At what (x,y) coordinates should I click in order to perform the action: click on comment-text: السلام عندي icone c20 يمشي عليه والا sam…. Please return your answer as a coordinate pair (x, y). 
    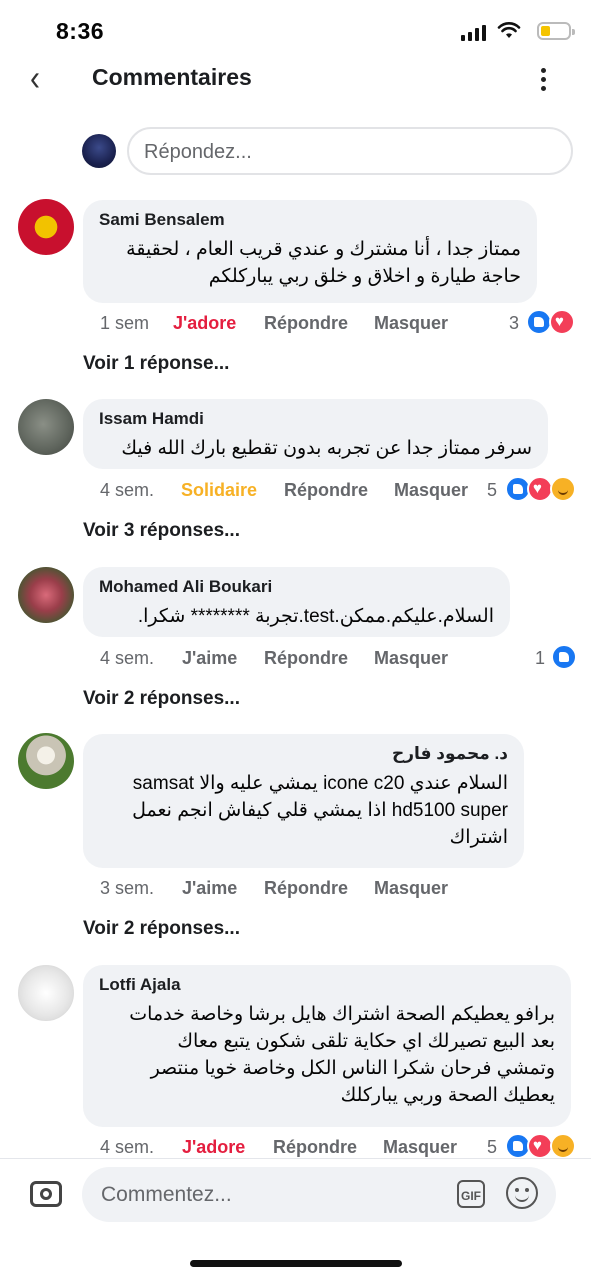
    Looking at the image, I should click on (320, 810).